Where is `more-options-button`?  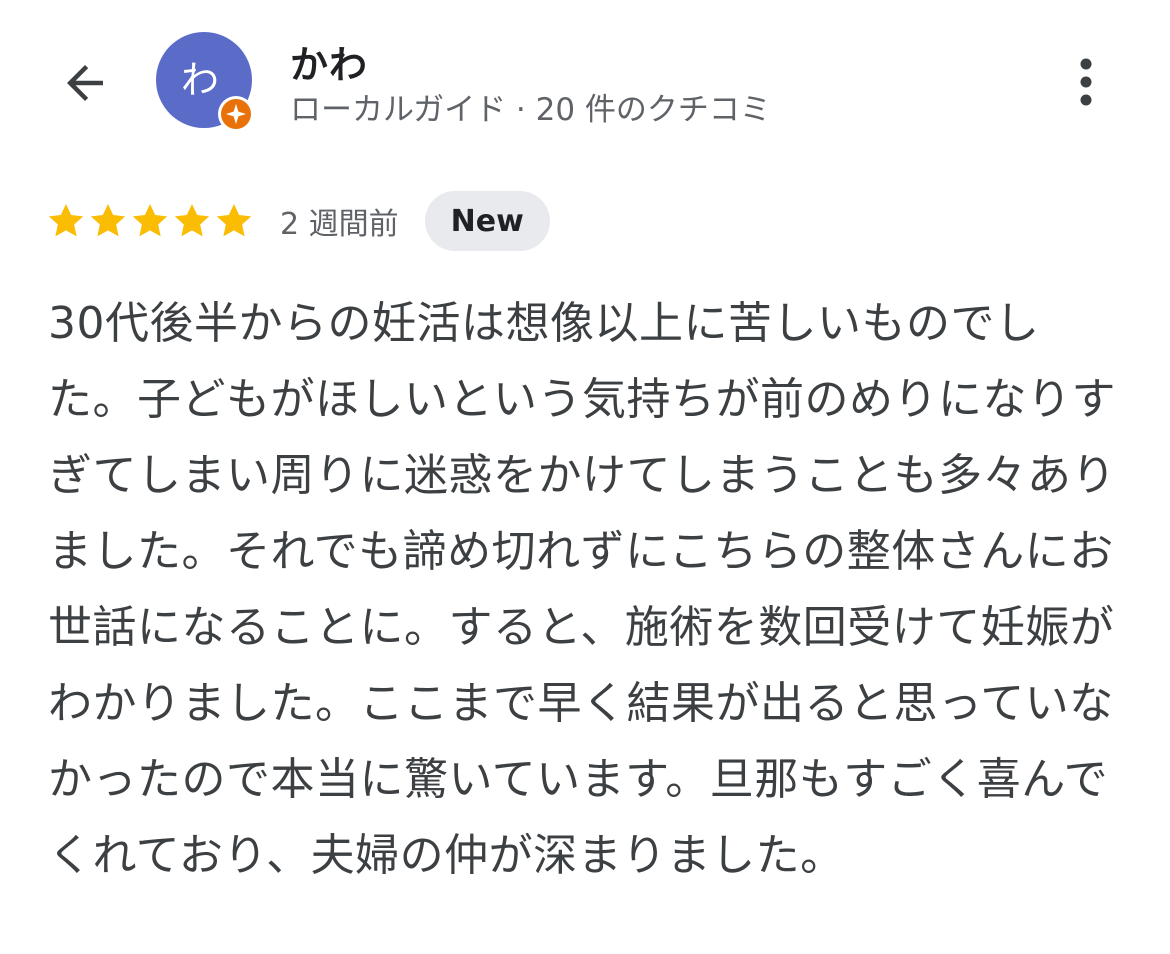 more-options-button is located at coordinates (1086, 82).